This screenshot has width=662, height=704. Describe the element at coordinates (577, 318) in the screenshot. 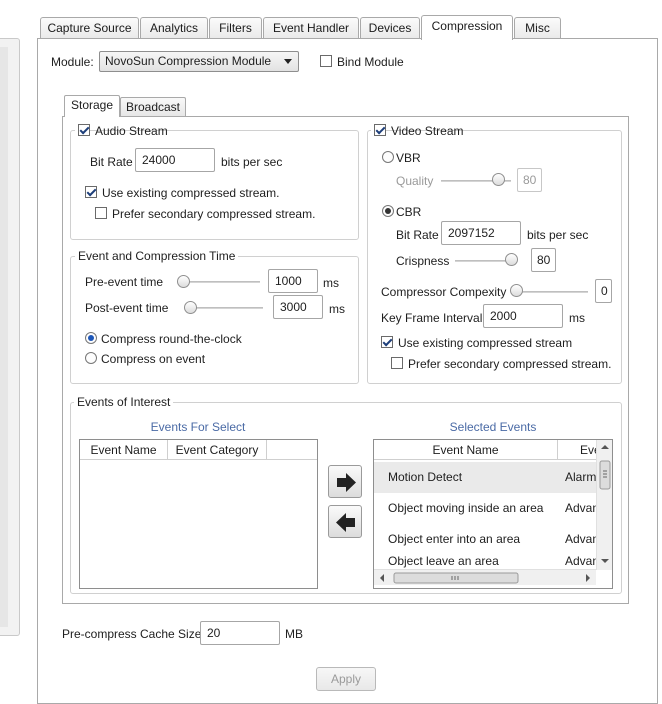

I see `keyframe-unit: ms` at that location.